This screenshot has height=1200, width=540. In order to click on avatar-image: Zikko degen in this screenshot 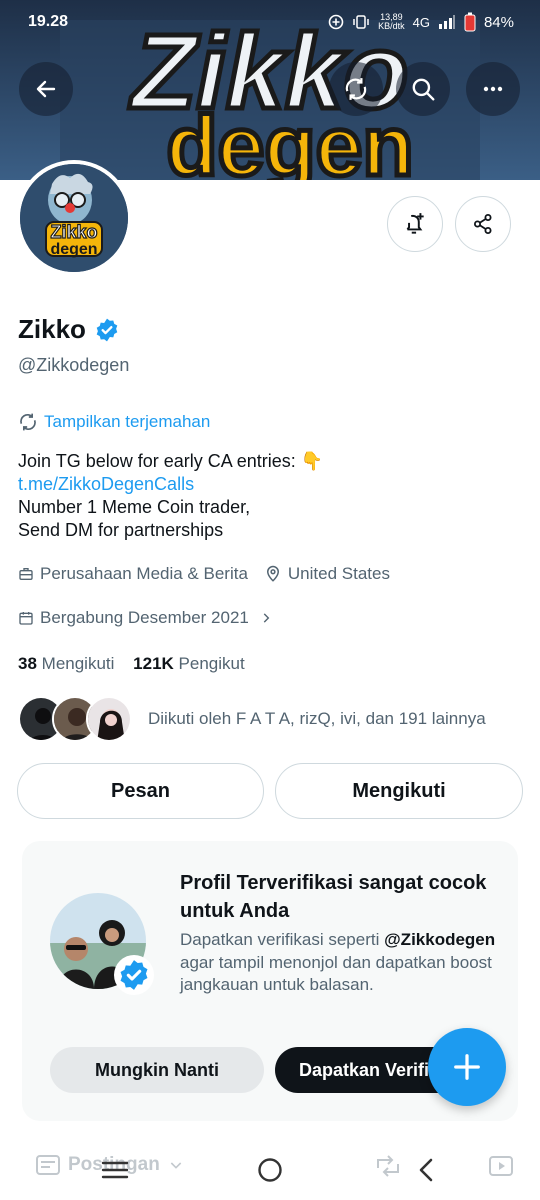, I will do `click(74, 218)`.